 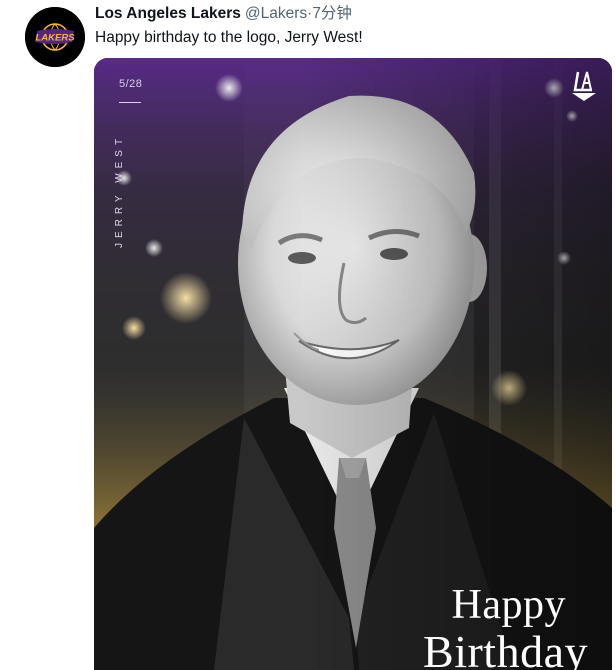 What do you see at coordinates (584, 87) in the screenshot?
I see `la-monogram-icon` at bounding box center [584, 87].